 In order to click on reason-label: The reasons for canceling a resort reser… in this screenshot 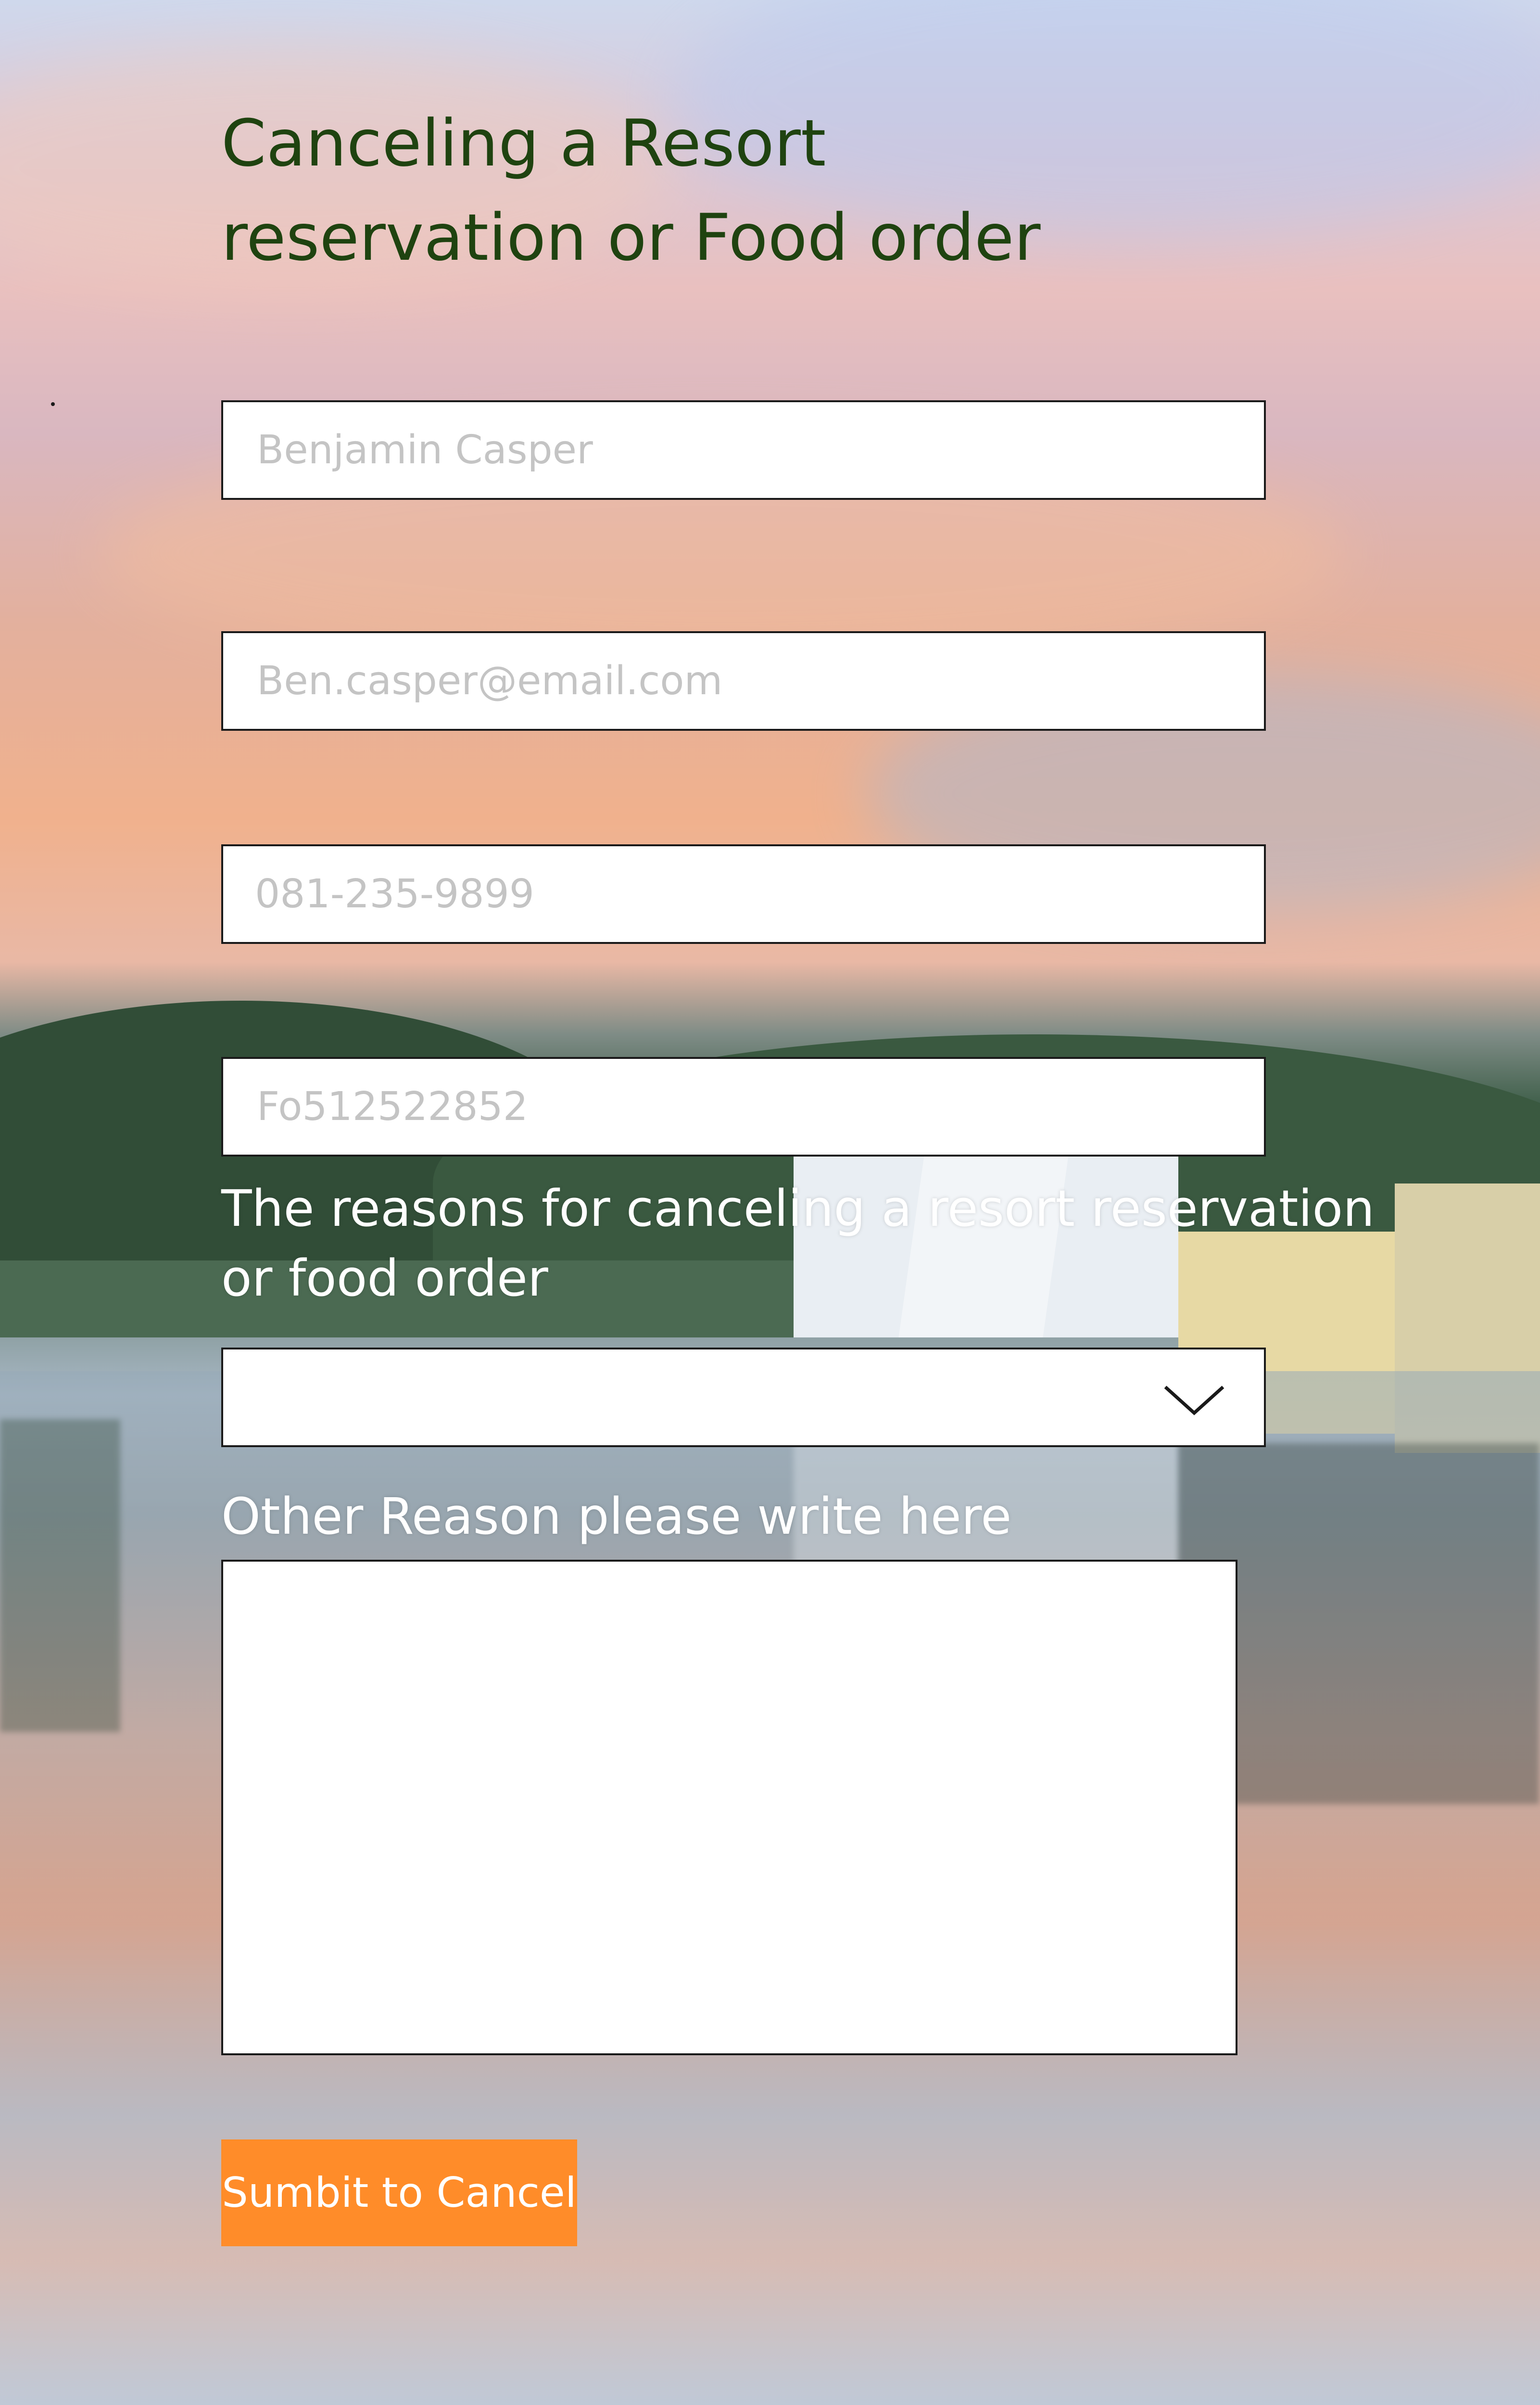, I will do `click(798, 1243)`.